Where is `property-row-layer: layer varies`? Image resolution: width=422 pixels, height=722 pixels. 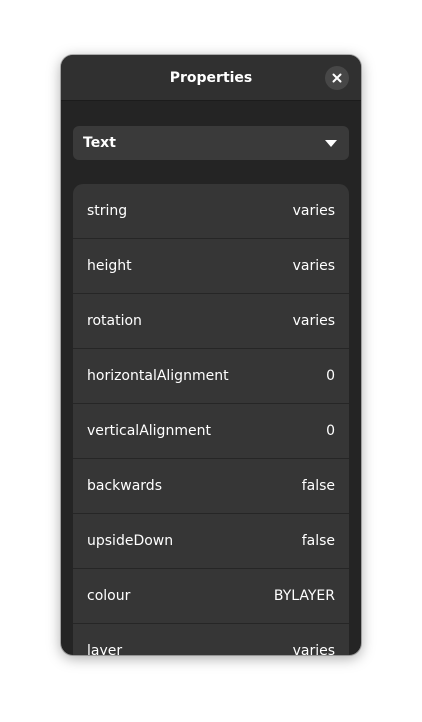 property-row-layer: layer varies is located at coordinates (211, 639).